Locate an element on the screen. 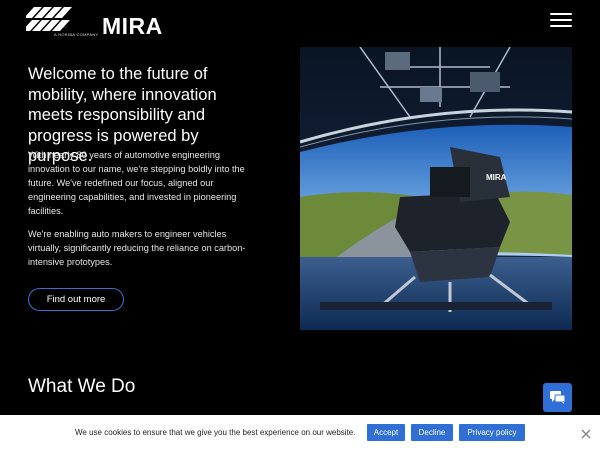 Image resolution: width=600 pixels, height=450 pixels. logo-wordmark: MIRA is located at coordinates (132, 26).